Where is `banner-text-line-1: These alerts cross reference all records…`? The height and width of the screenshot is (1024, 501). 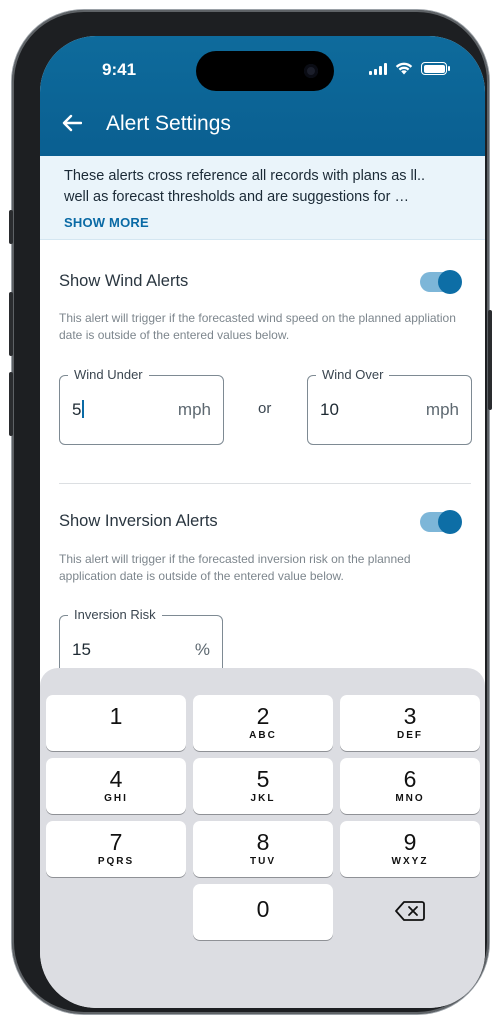 banner-text-line-1: These alerts cross reference all records… is located at coordinates (245, 176).